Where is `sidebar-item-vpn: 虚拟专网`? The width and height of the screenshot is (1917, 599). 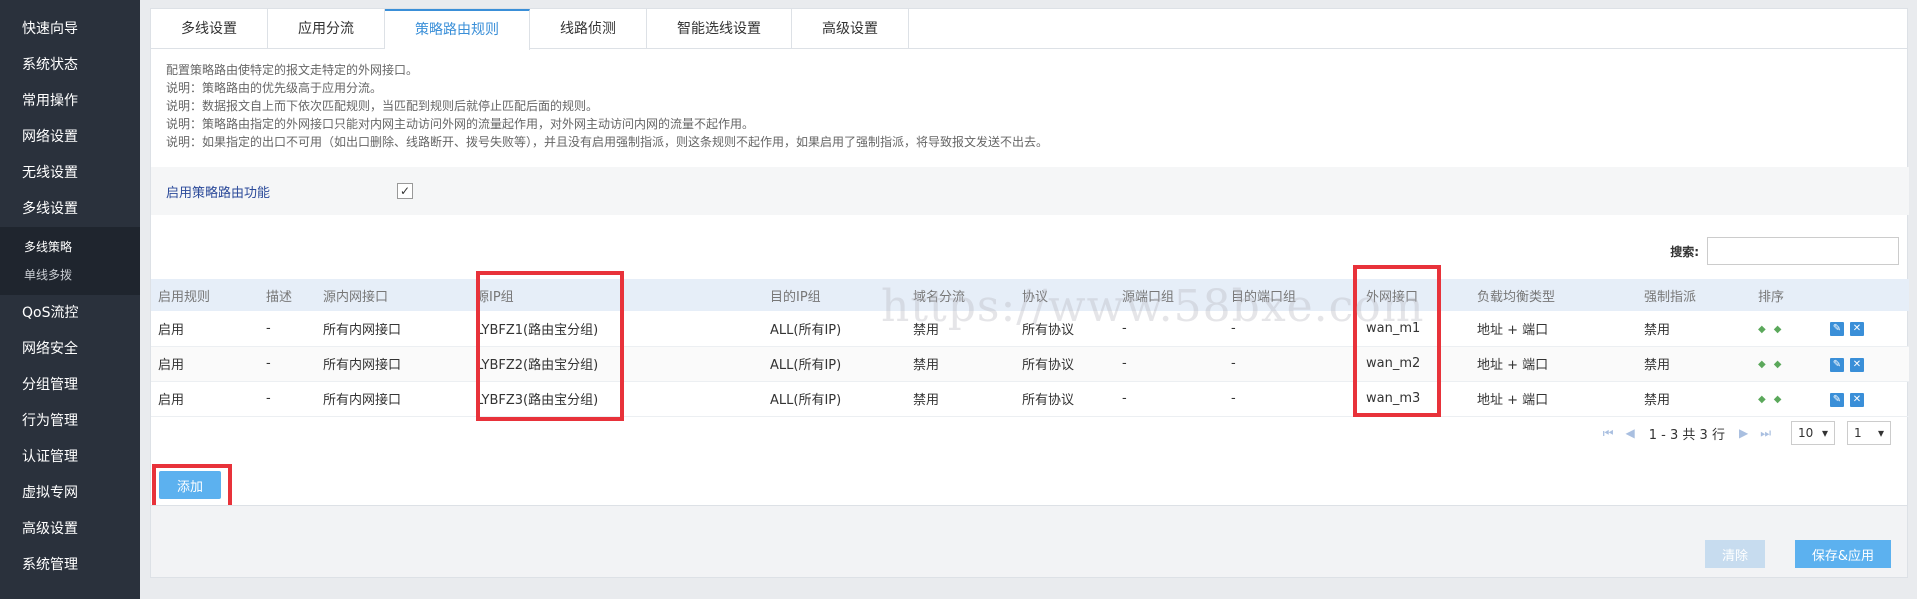
sidebar-item-vpn: 虚拟专网 is located at coordinates (70, 493).